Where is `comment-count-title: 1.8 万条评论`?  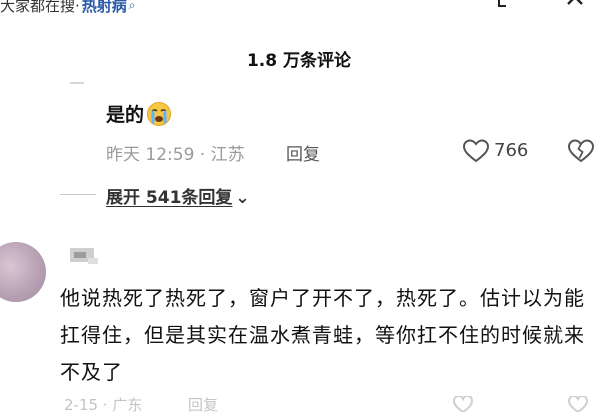 comment-count-title: 1.8 万条评论 is located at coordinates (299, 61).